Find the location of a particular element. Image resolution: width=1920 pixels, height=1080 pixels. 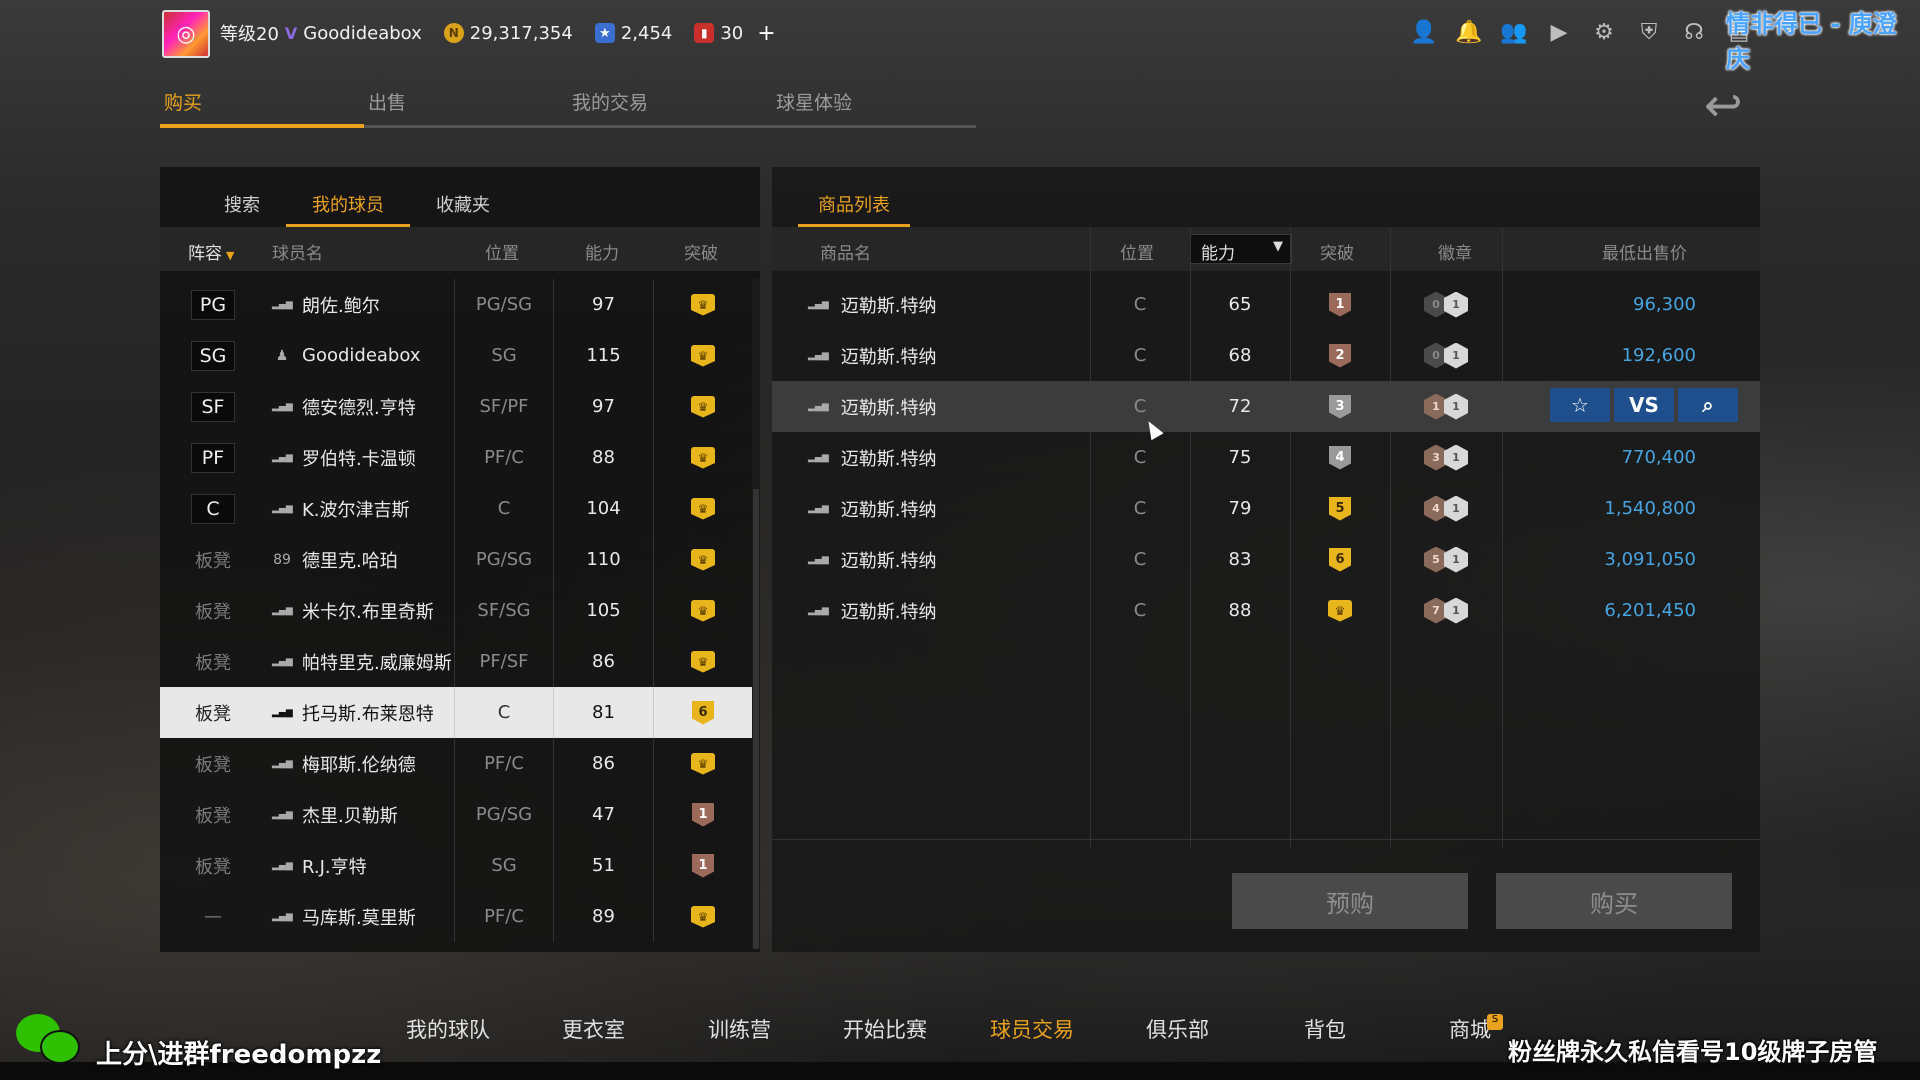

tab-favorites: 收藏夹 is located at coordinates (463, 197).